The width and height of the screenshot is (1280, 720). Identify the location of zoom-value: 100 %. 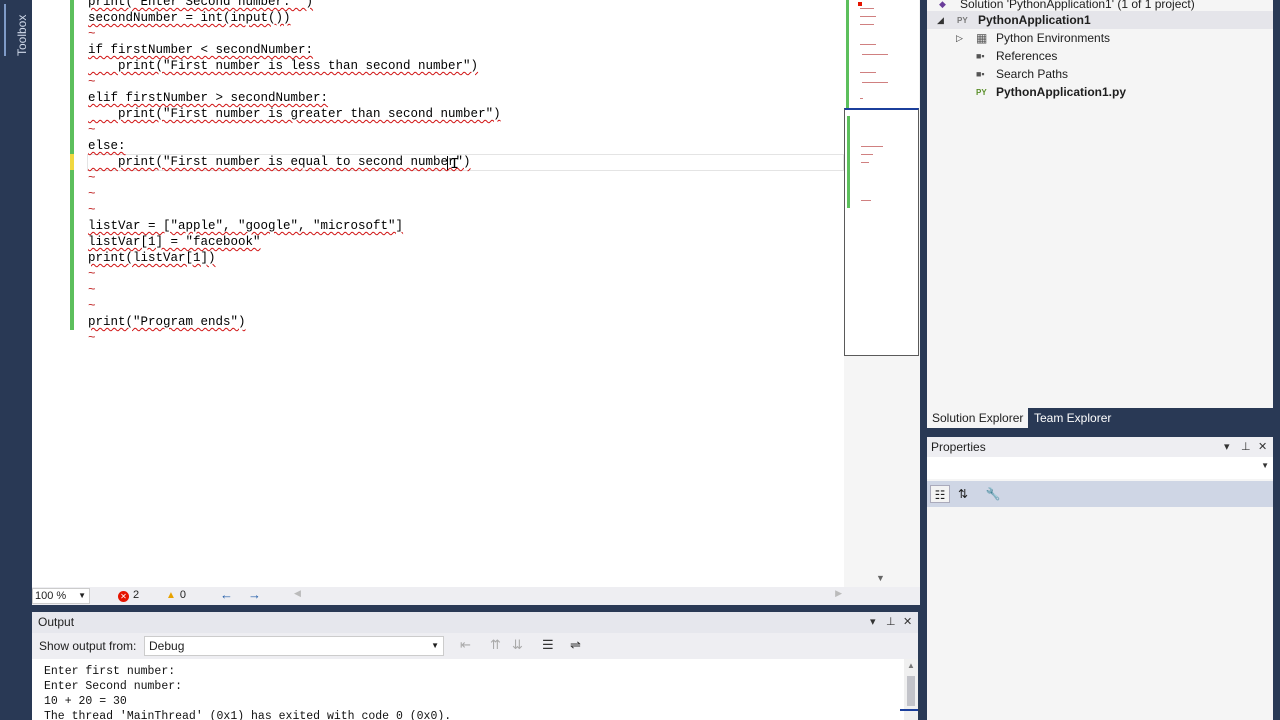
(51, 596).